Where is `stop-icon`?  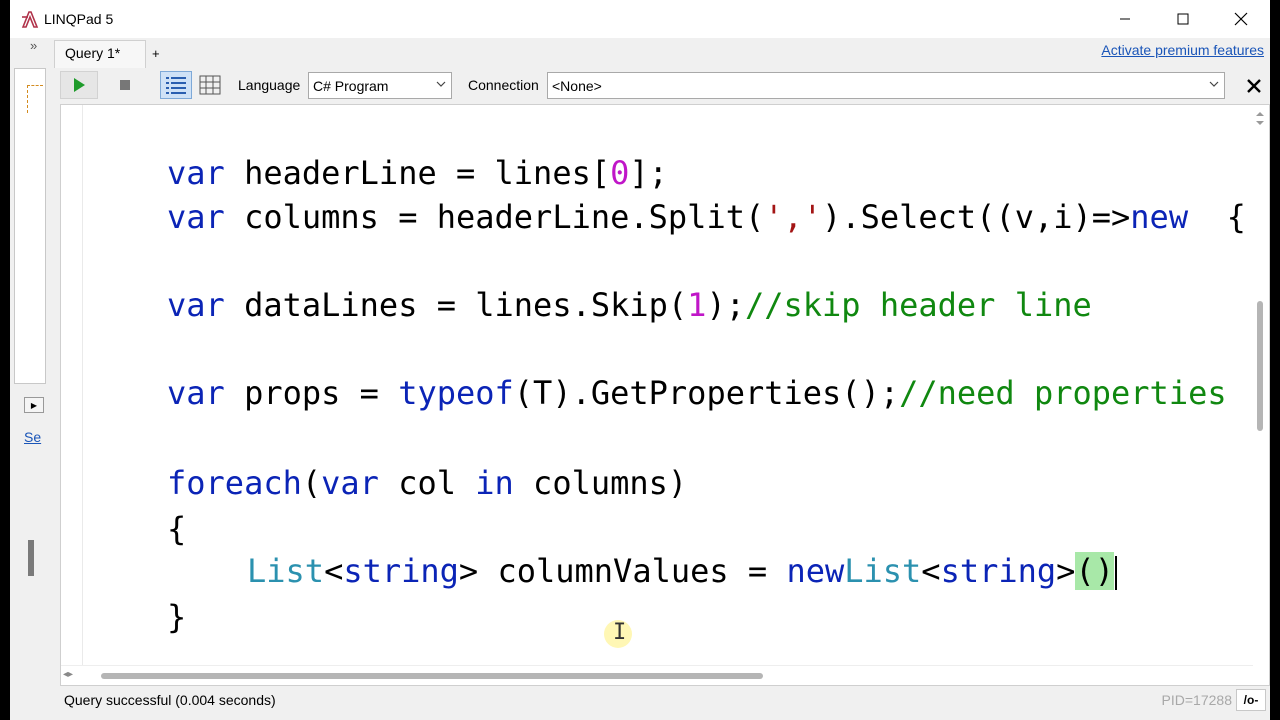 stop-icon is located at coordinates (125, 85).